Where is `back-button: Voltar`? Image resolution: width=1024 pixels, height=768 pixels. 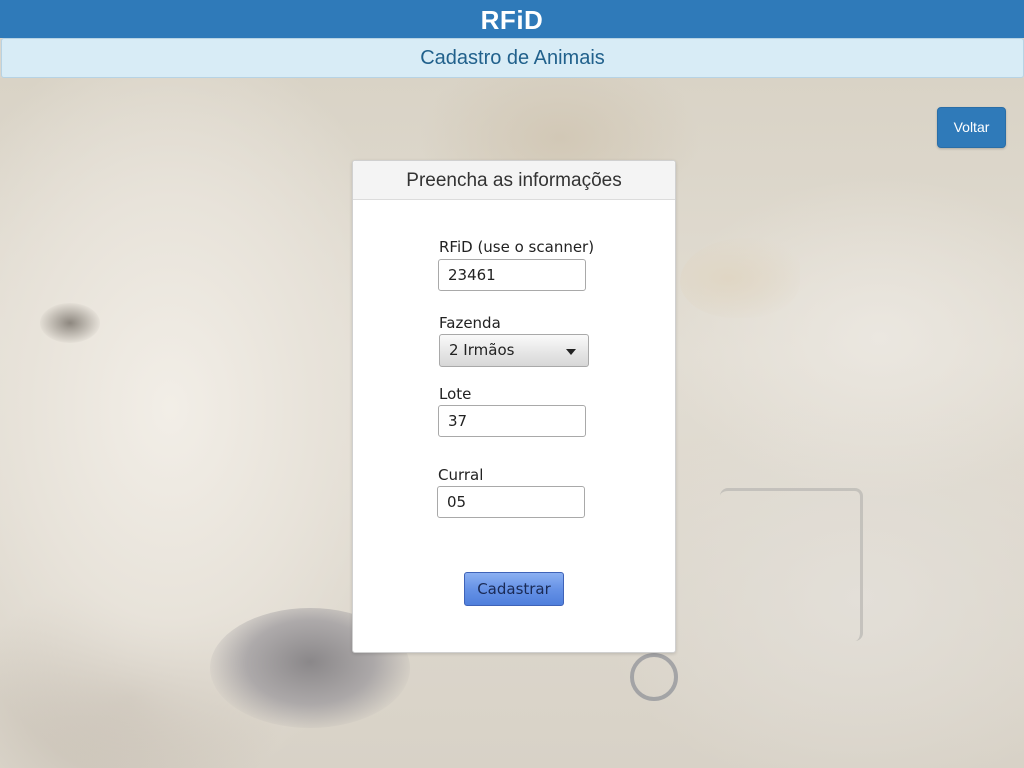 back-button: Voltar is located at coordinates (971, 127).